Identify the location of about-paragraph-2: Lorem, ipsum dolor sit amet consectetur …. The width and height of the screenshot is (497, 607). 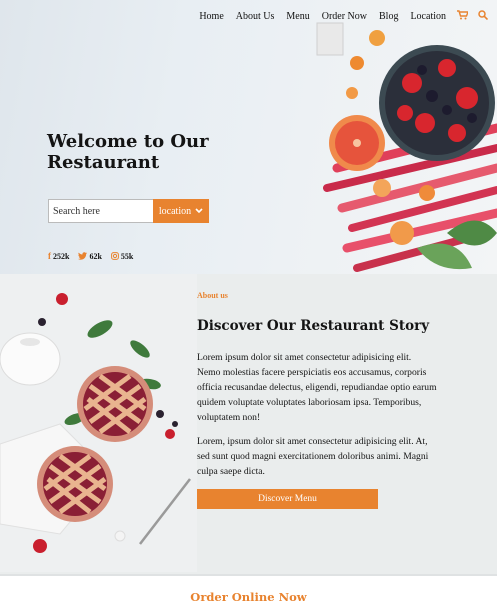
(313, 456).